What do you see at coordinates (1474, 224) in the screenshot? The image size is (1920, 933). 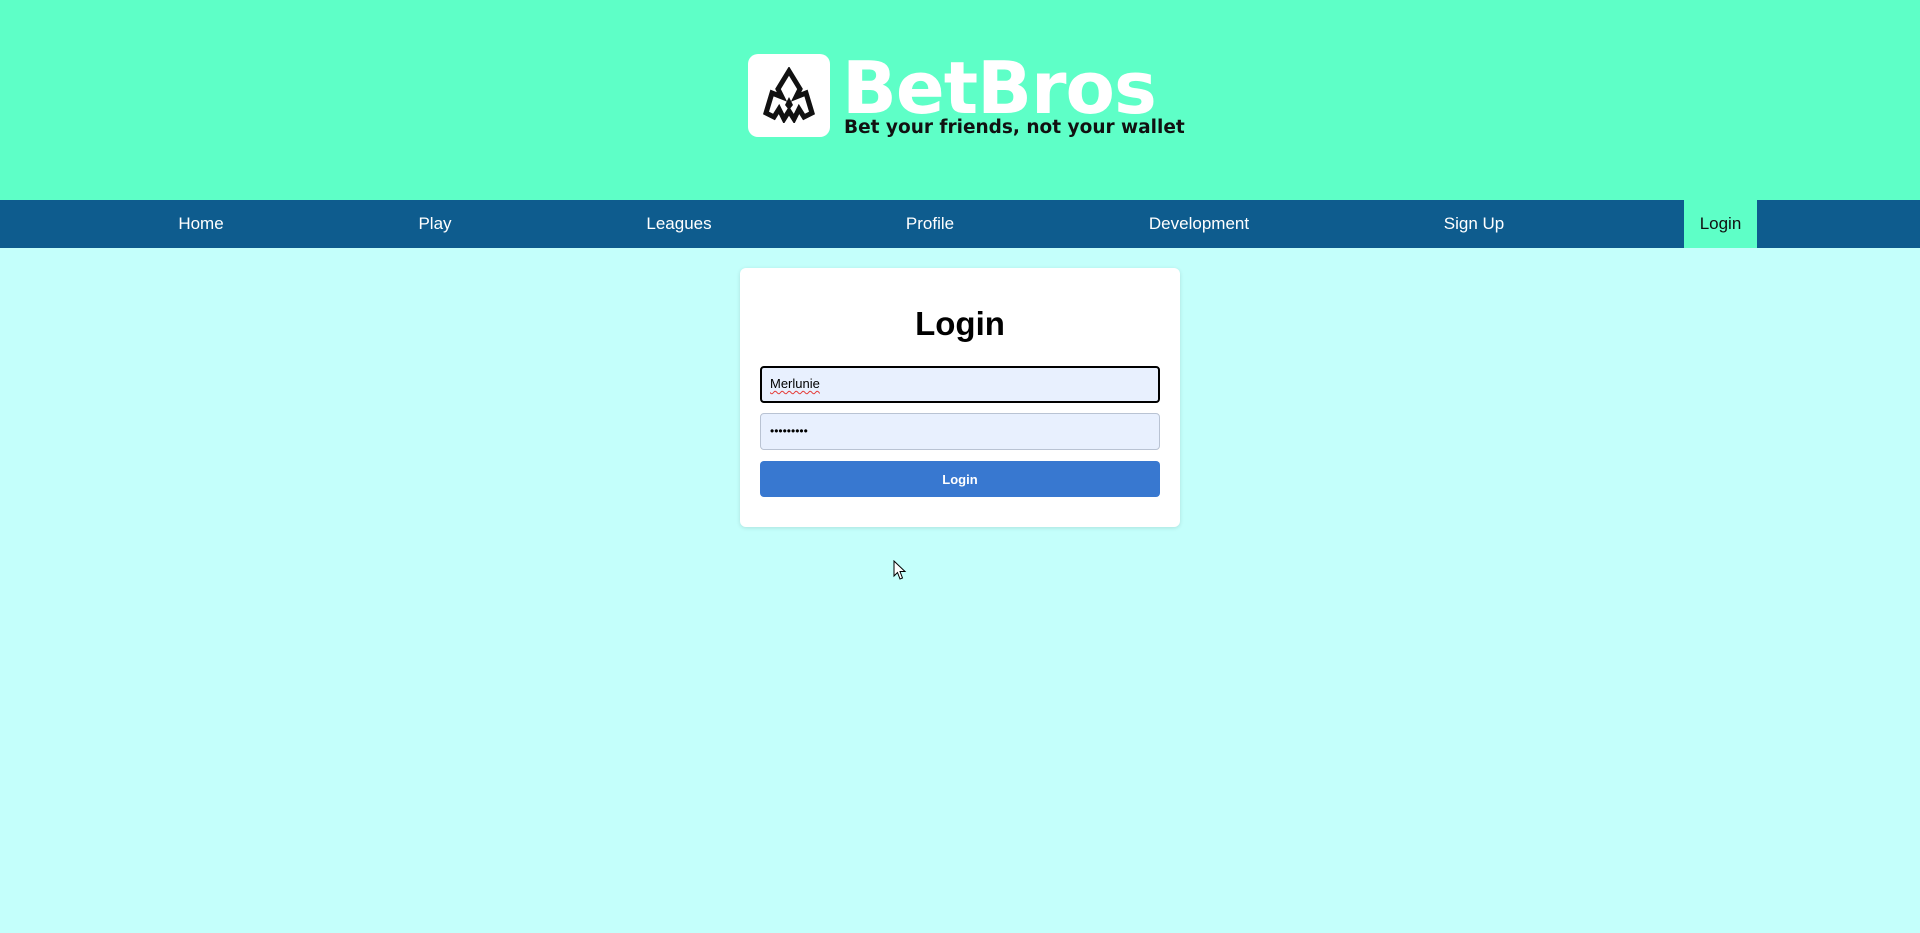 I see `nav-item-sign-up: Sign Up` at bounding box center [1474, 224].